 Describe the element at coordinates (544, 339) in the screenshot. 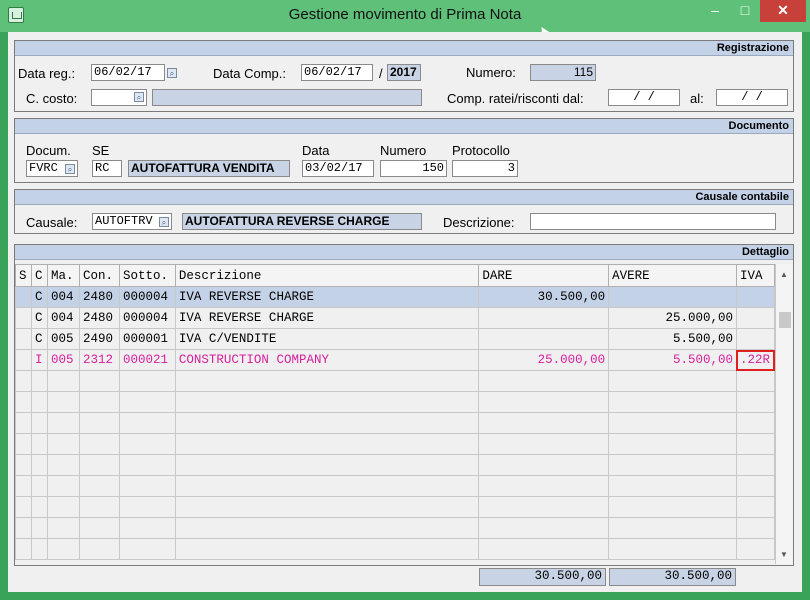

I see `cell-dare` at that location.